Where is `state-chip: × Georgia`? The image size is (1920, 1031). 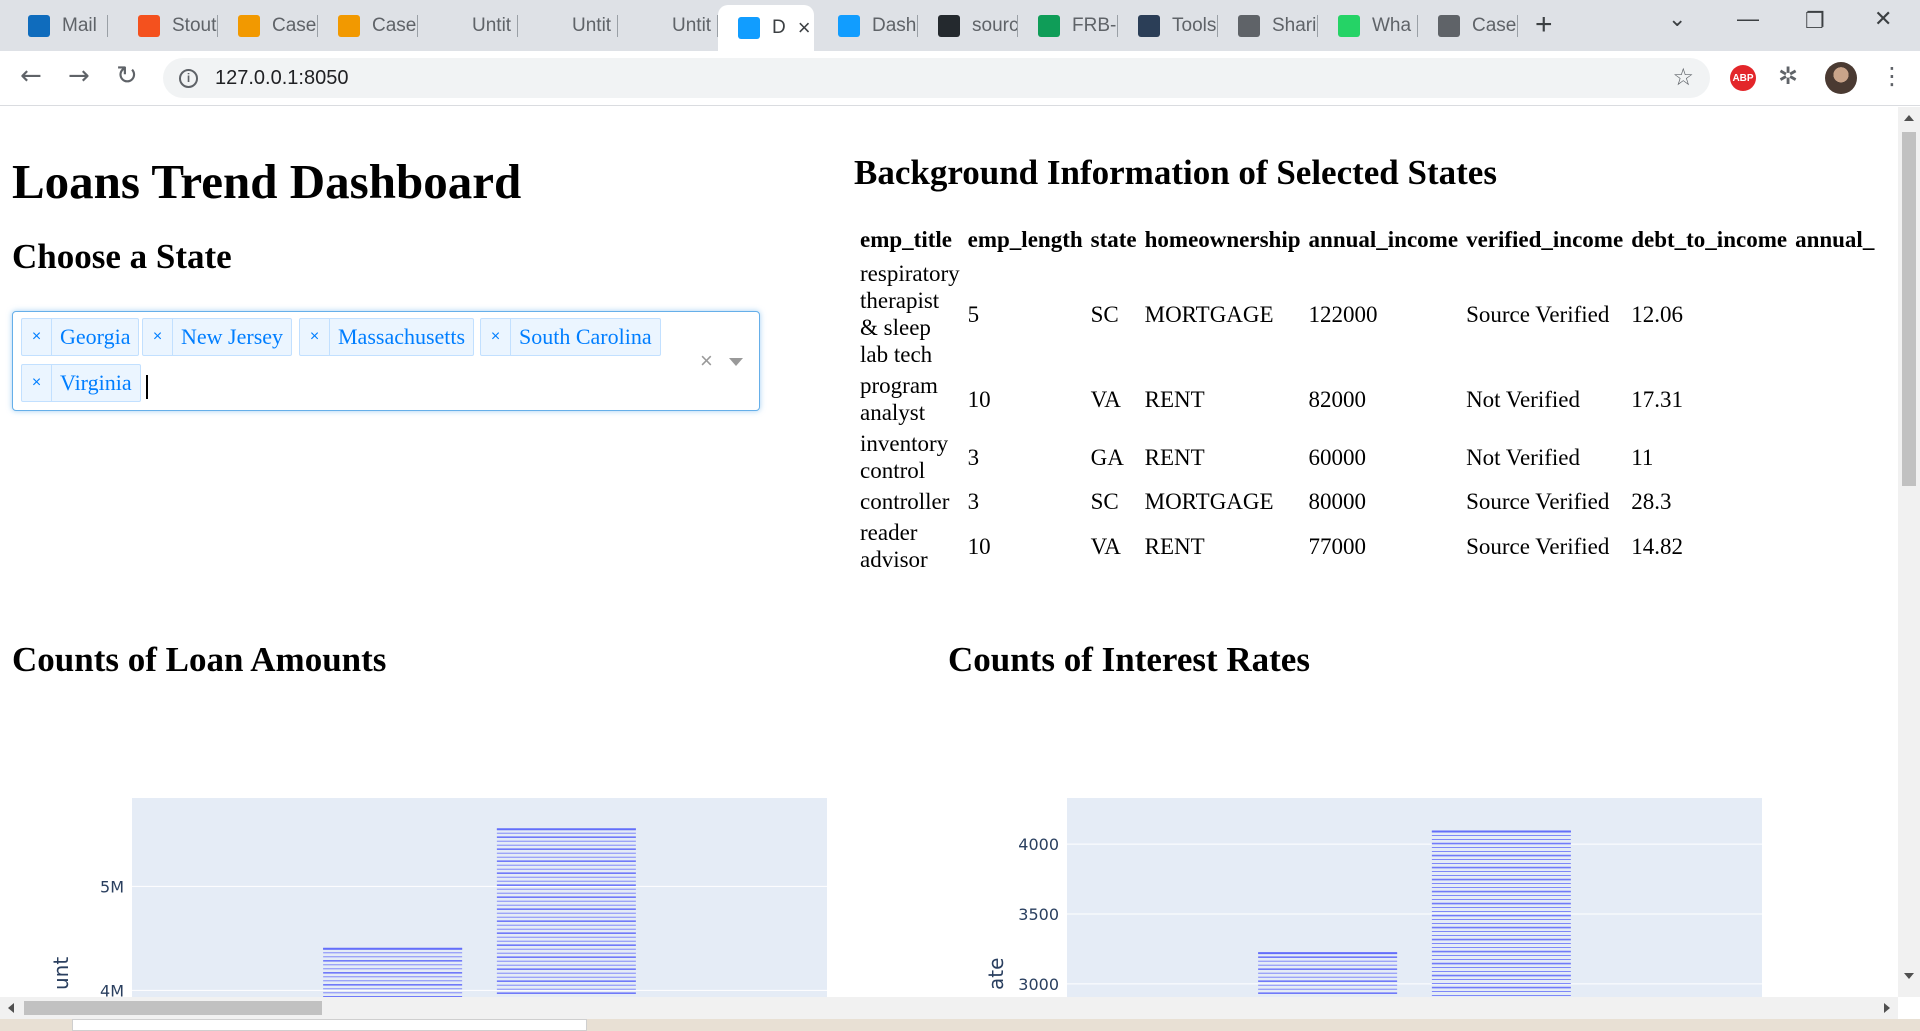 state-chip: × Georgia is located at coordinates (80, 337).